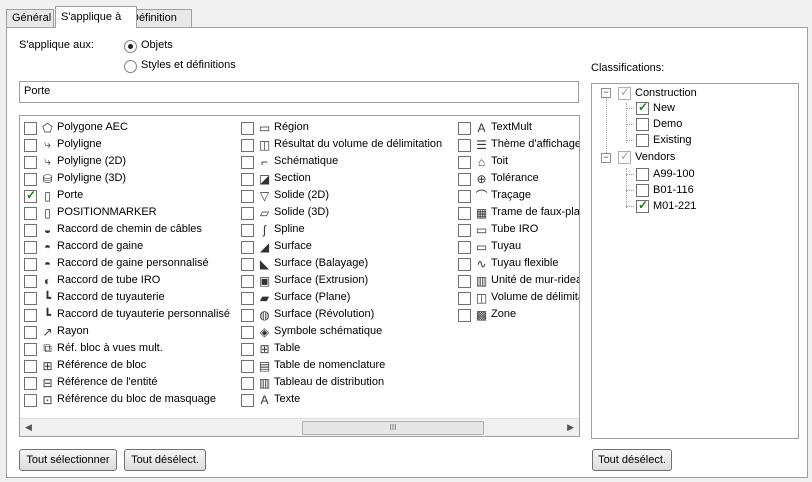 This screenshot has width=812, height=482. Describe the element at coordinates (165, 460) in the screenshot. I see `deselect-all-button: Tout désélect.` at that location.